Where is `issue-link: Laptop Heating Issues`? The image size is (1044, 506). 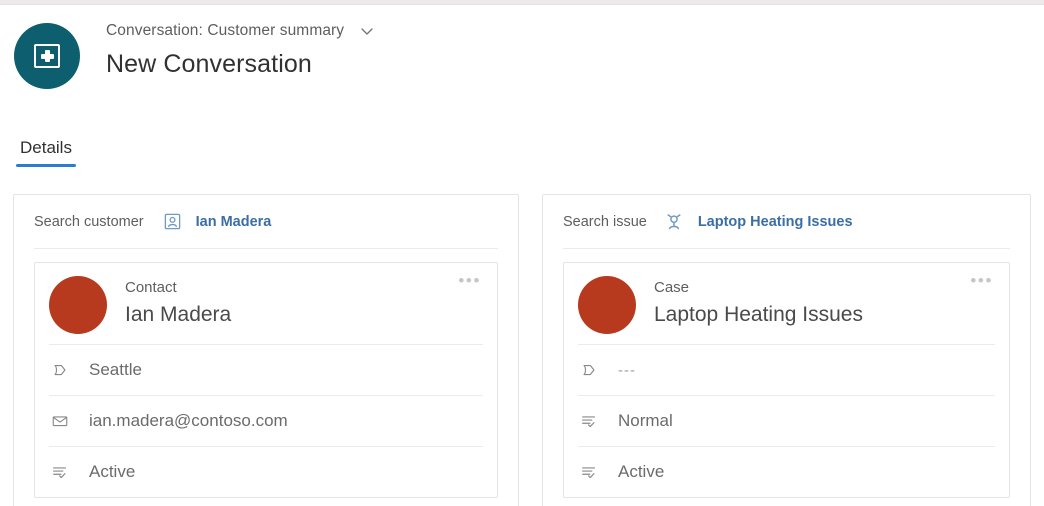 issue-link: Laptop Heating Issues is located at coordinates (775, 222).